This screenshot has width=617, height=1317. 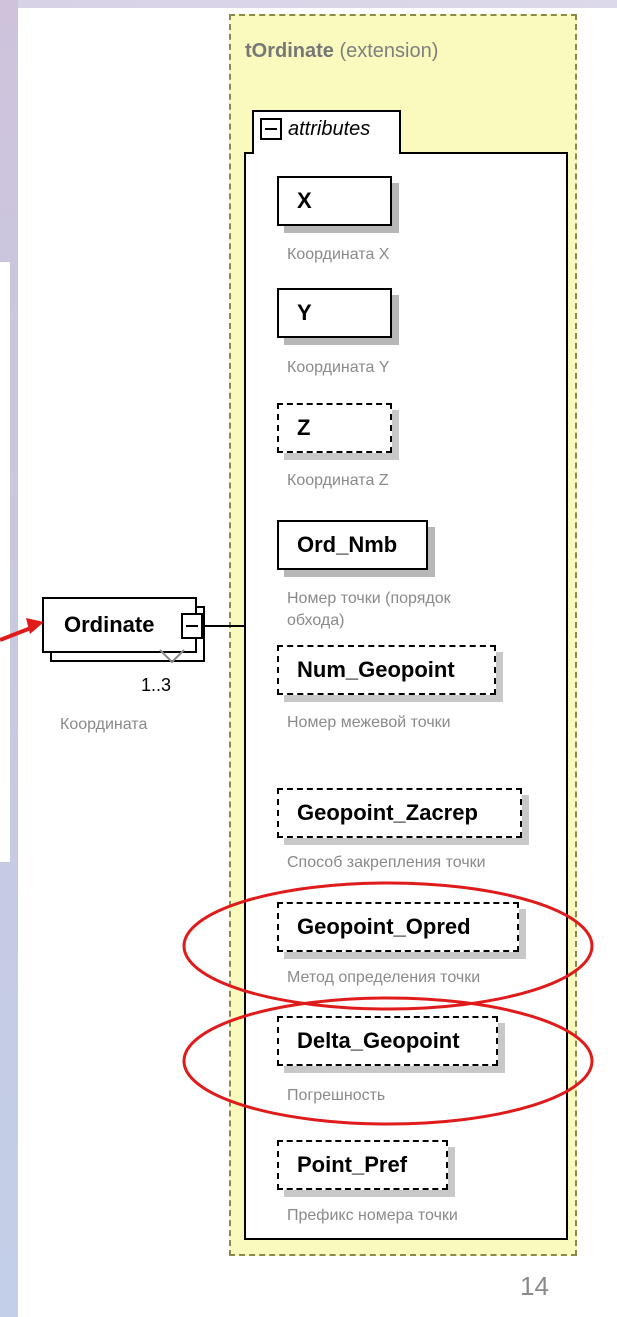 I want to click on highlight-ellipse-geopoint-opred, so click(x=388, y=946).